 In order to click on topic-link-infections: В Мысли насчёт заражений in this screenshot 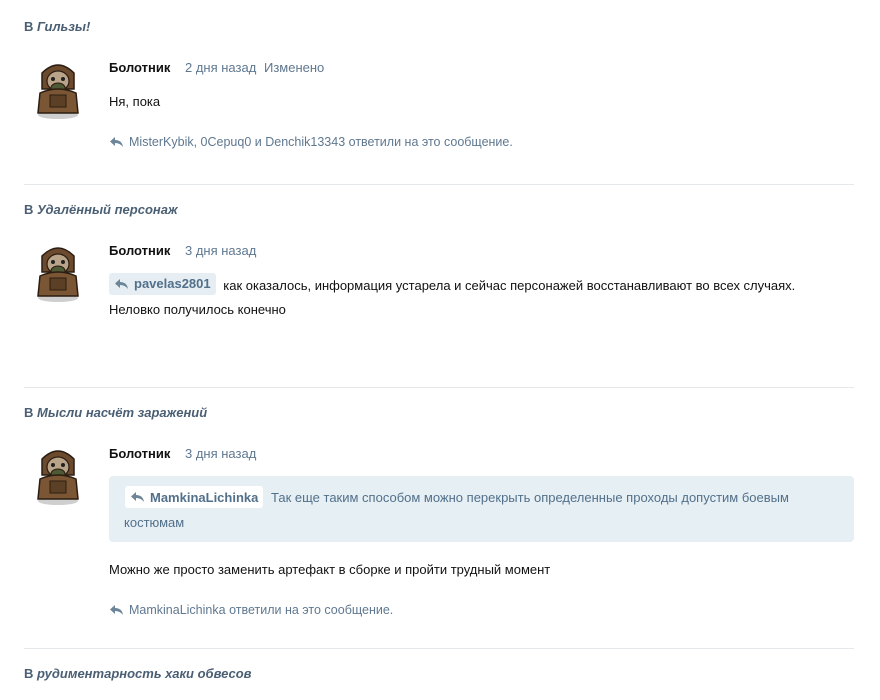, I will do `click(115, 412)`.